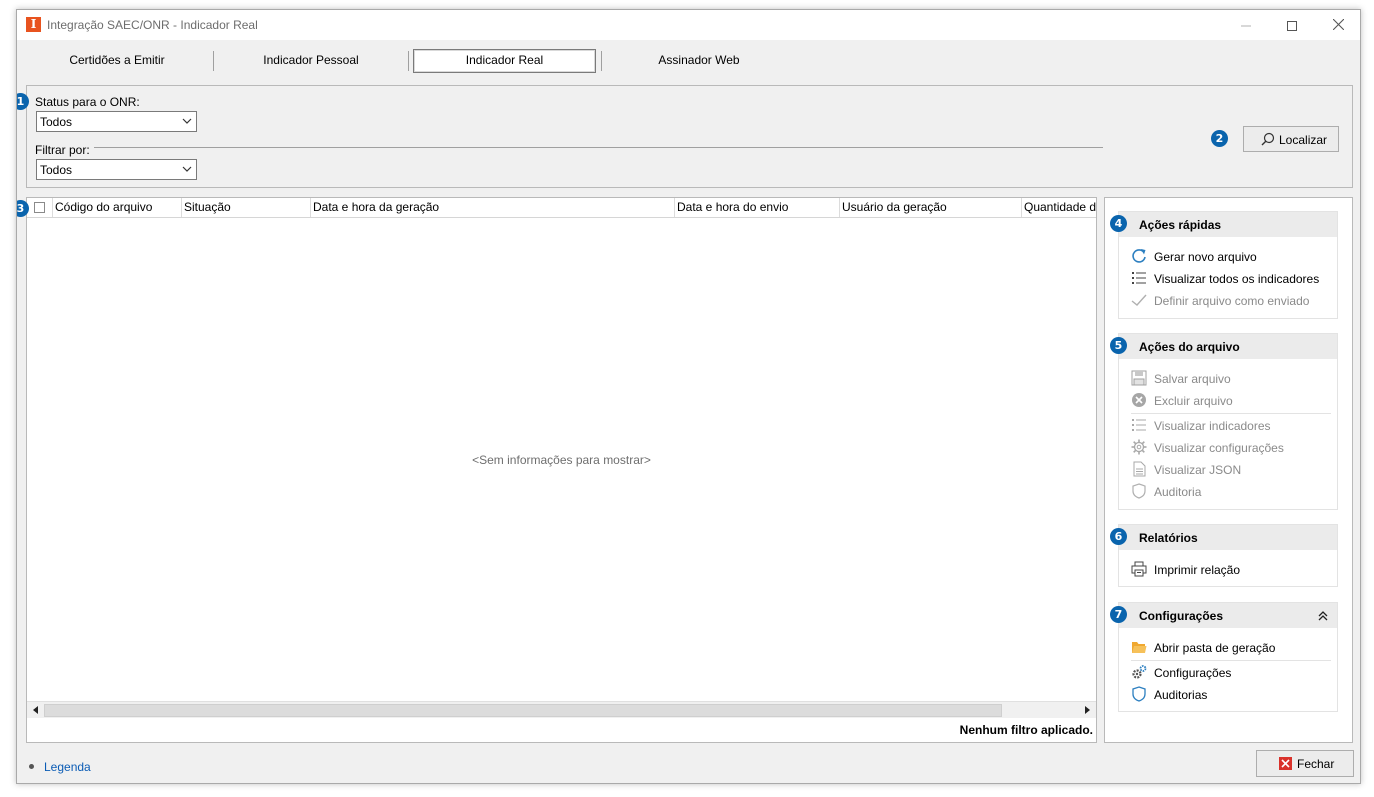 The height and width of the screenshot is (797, 1374). I want to click on tab-certidoes-a-emitir: Certidões a Emitir, so click(117, 61).